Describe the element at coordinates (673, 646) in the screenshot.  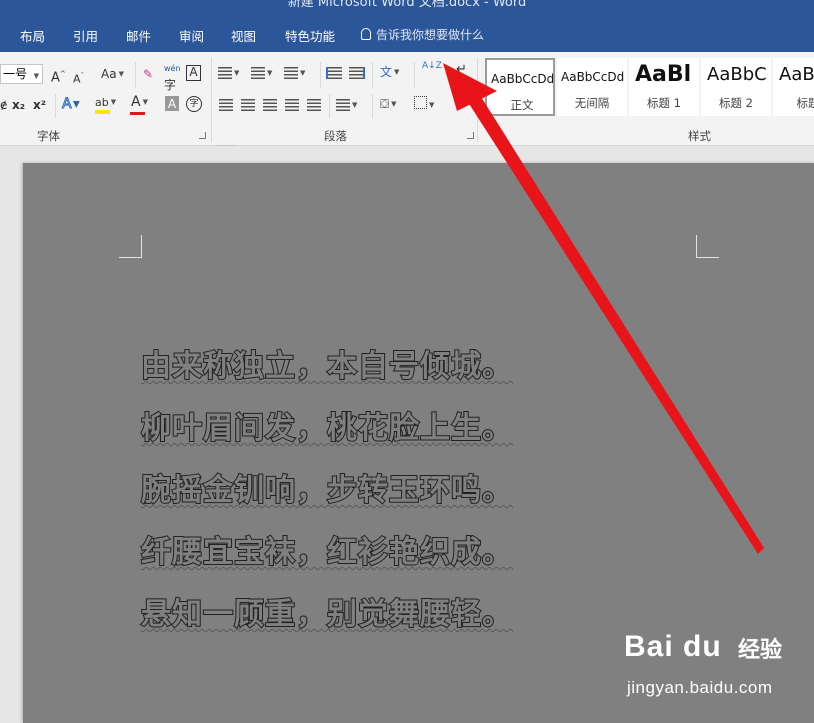
I see `watermark-brand: Bai du` at that location.